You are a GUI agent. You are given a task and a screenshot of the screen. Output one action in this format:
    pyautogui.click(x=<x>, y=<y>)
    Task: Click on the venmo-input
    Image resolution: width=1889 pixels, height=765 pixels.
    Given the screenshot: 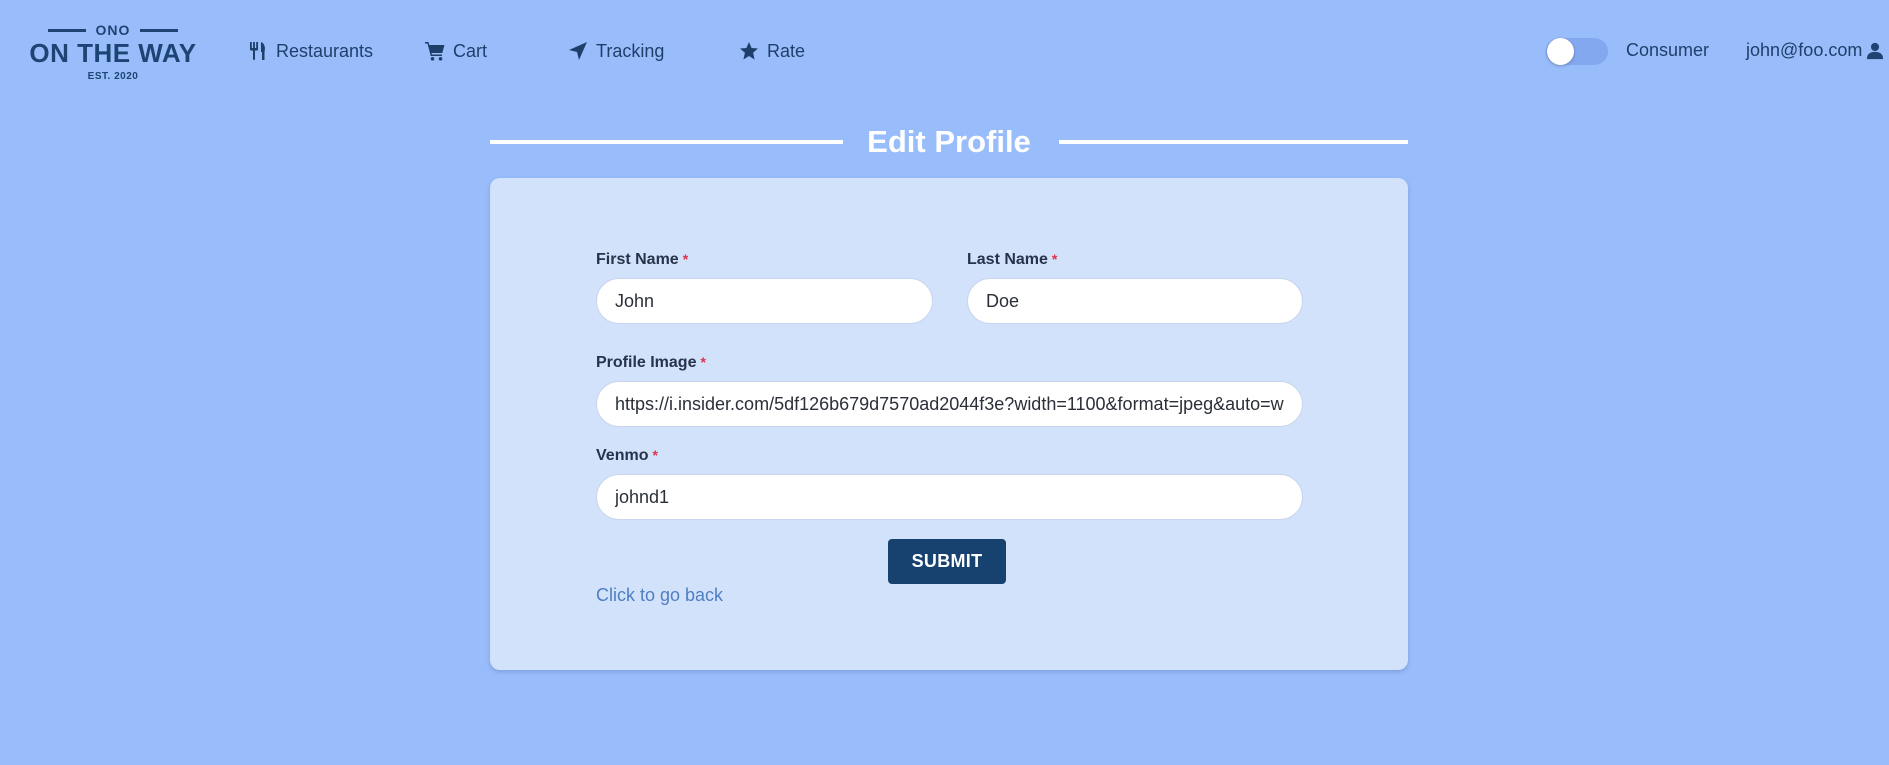 What is the action you would take?
    pyautogui.click(x=949, y=497)
    